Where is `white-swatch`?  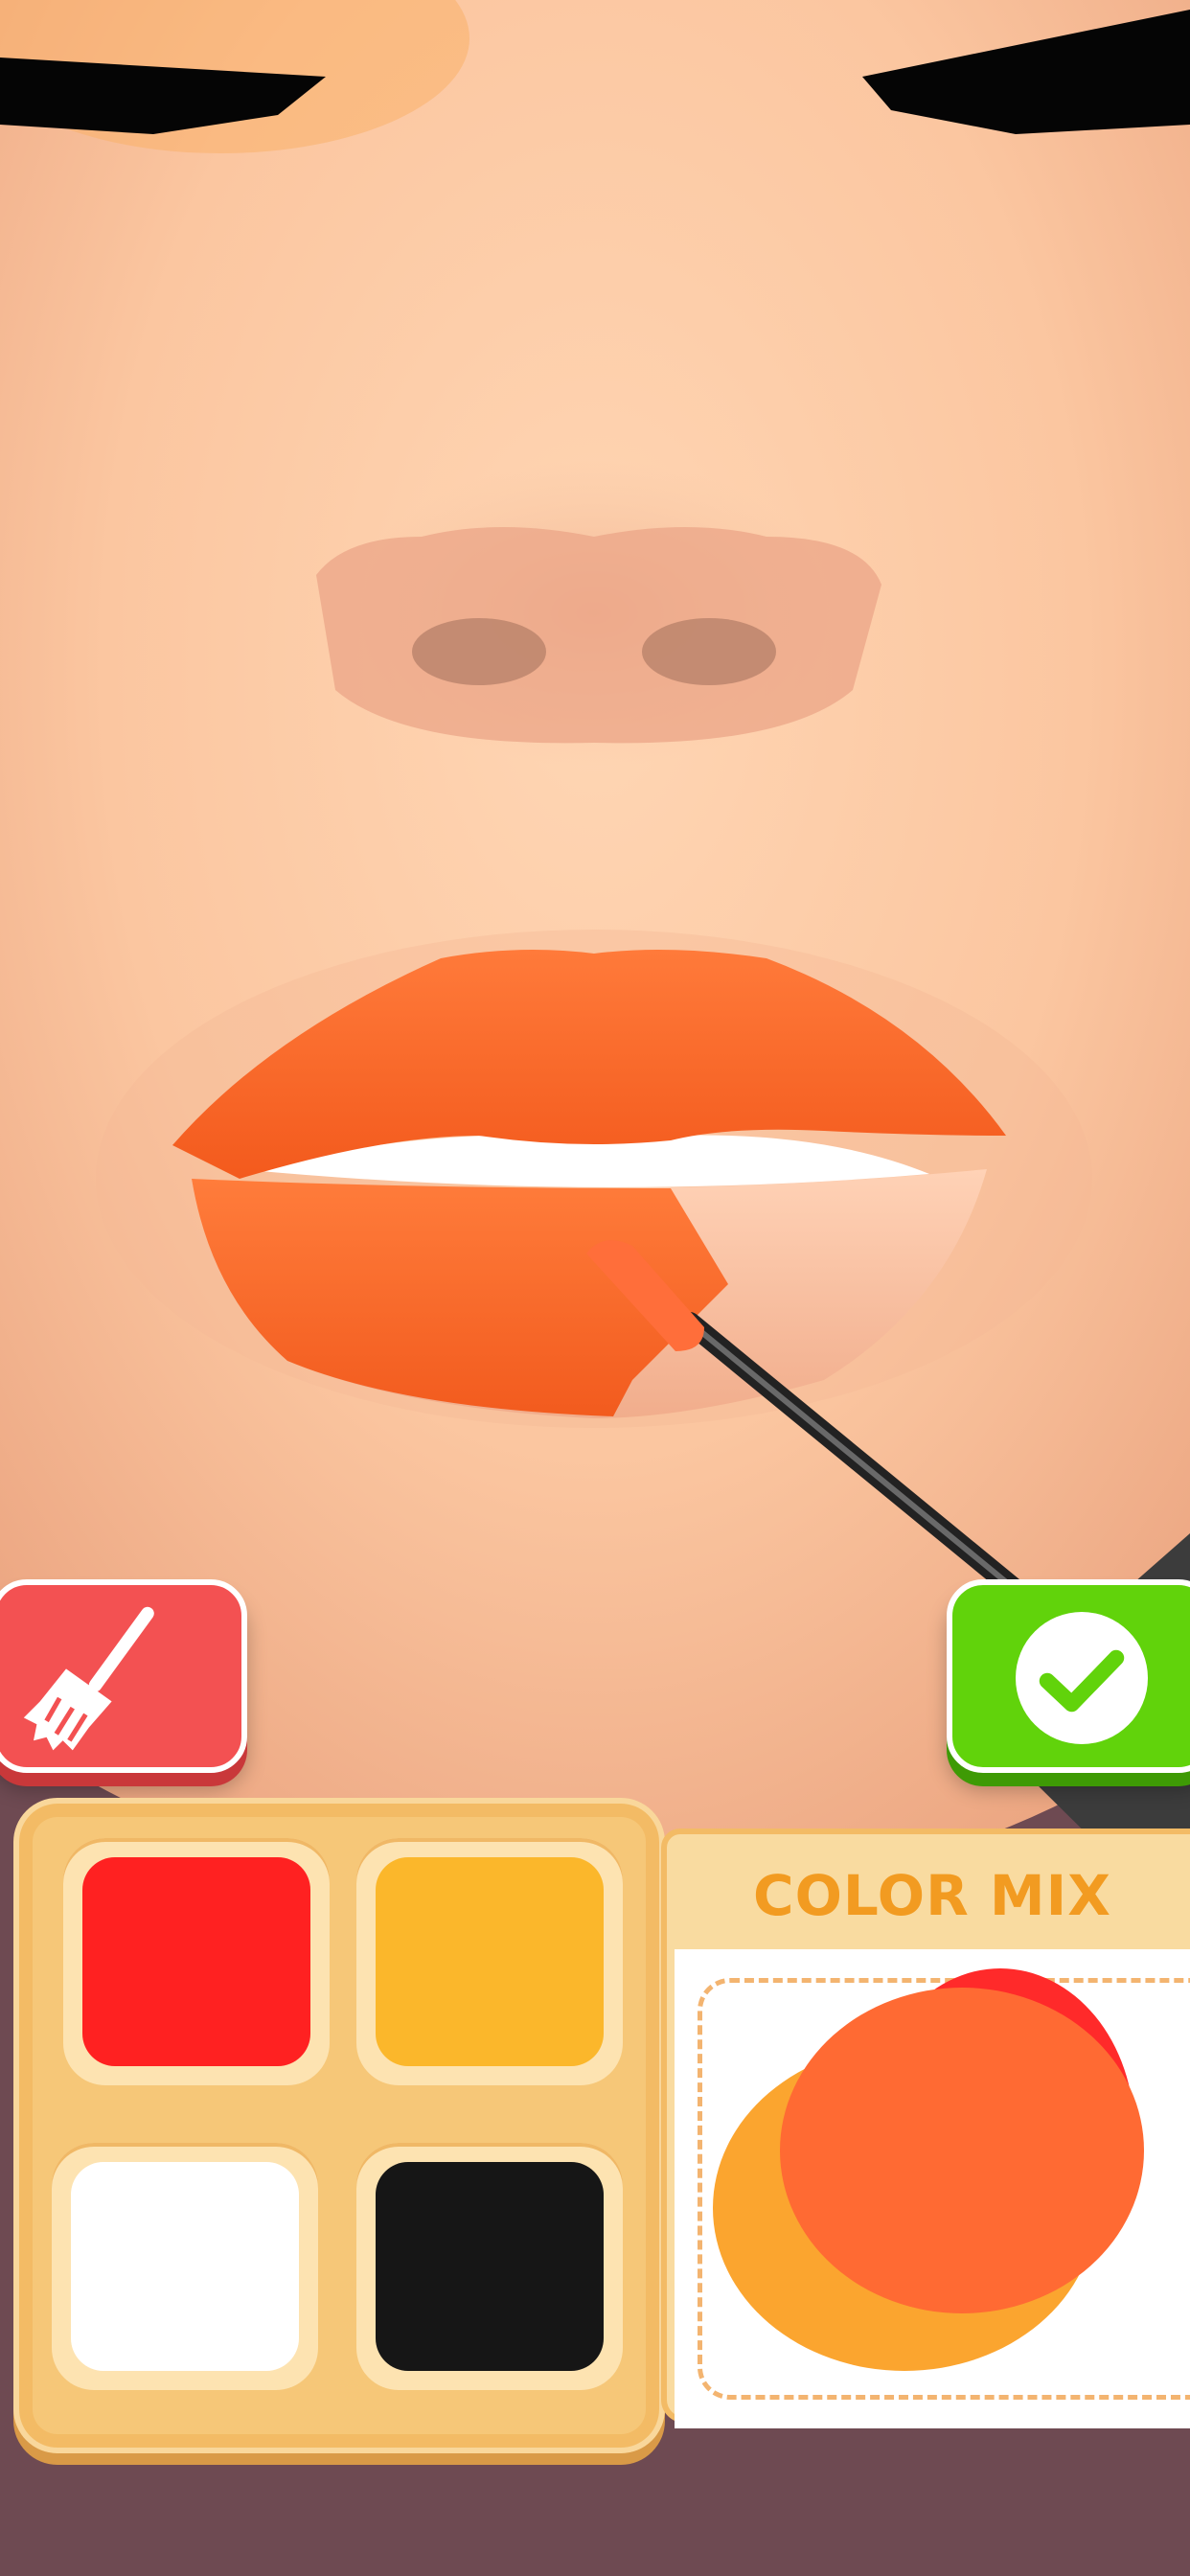 white-swatch is located at coordinates (185, 2266).